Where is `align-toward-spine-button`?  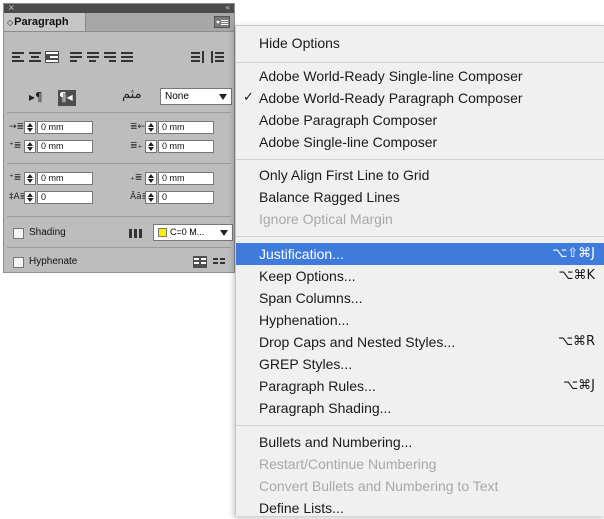
align-toward-spine-button is located at coordinates (197, 57).